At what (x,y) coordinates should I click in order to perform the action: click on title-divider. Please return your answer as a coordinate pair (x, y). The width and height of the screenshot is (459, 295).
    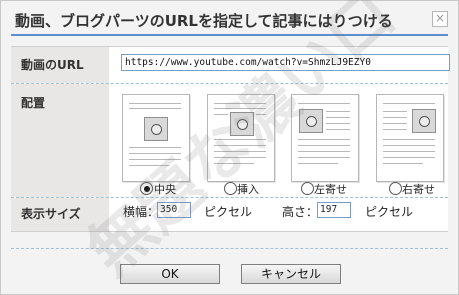
    Looking at the image, I should click on (229, 35).